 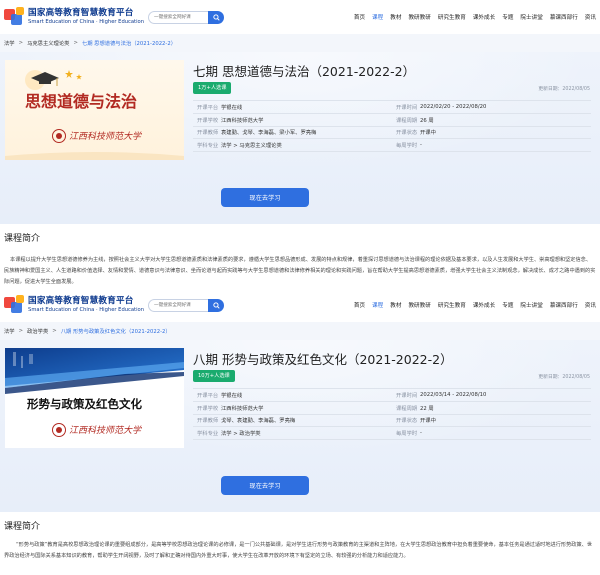 I want to click on enrollment-badge: 10万+人选课, so click(x=214, y=376).